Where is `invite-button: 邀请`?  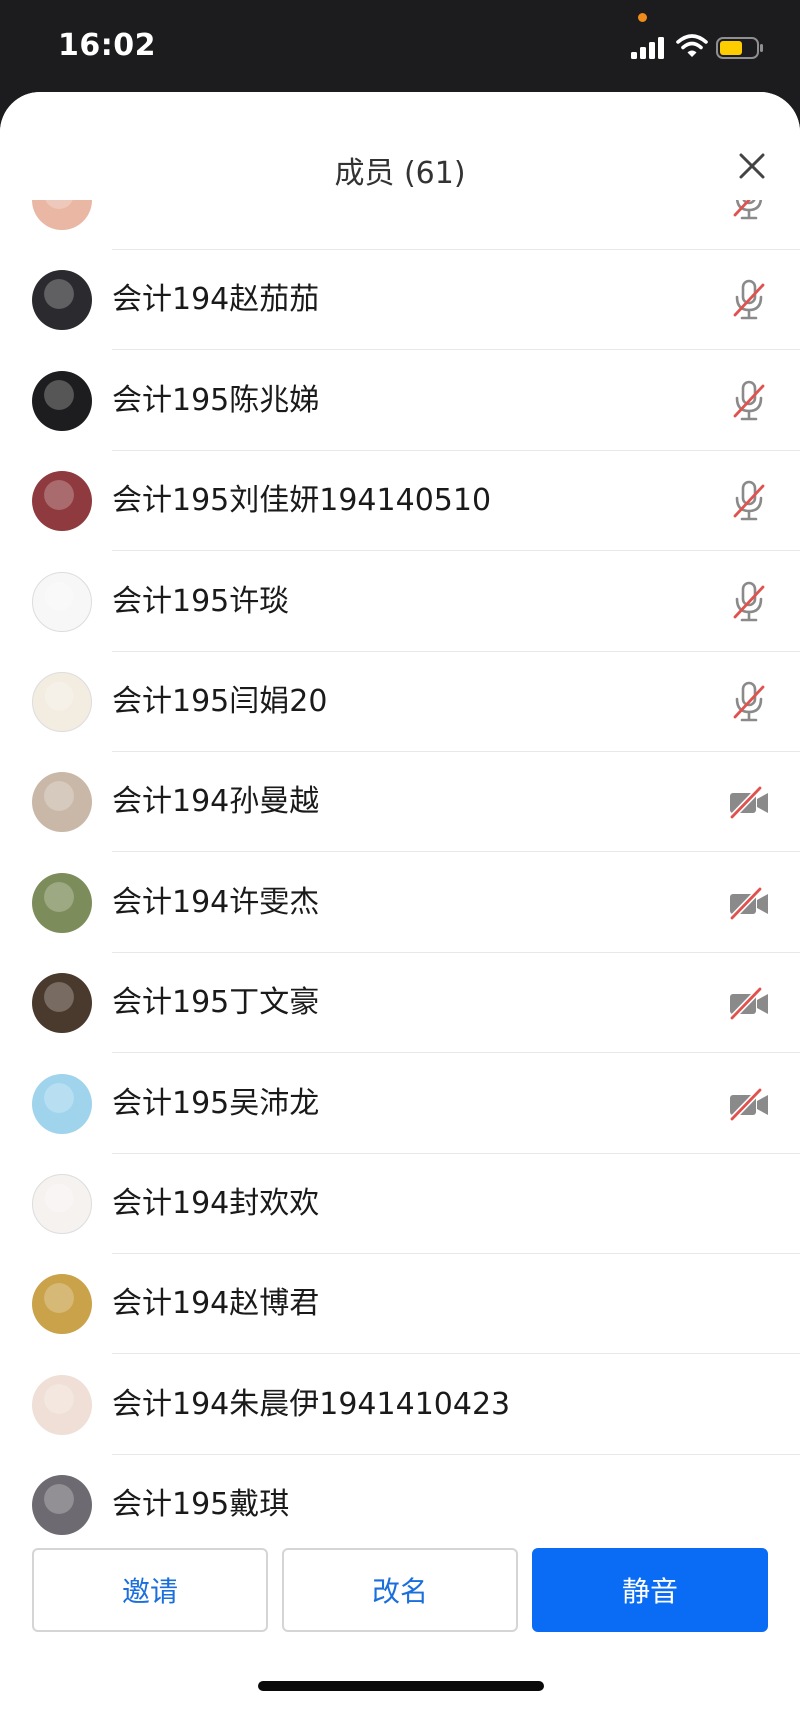 invite-button: 邀请 is located at coordinates (150, 1590).